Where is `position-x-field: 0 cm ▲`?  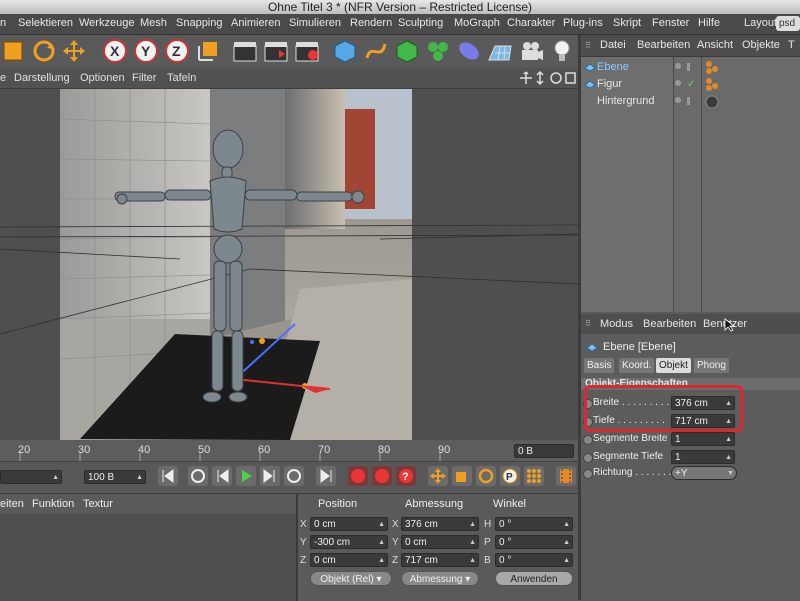
position-x-field: 0 cm ▲ is located at coordinates (349, 524).